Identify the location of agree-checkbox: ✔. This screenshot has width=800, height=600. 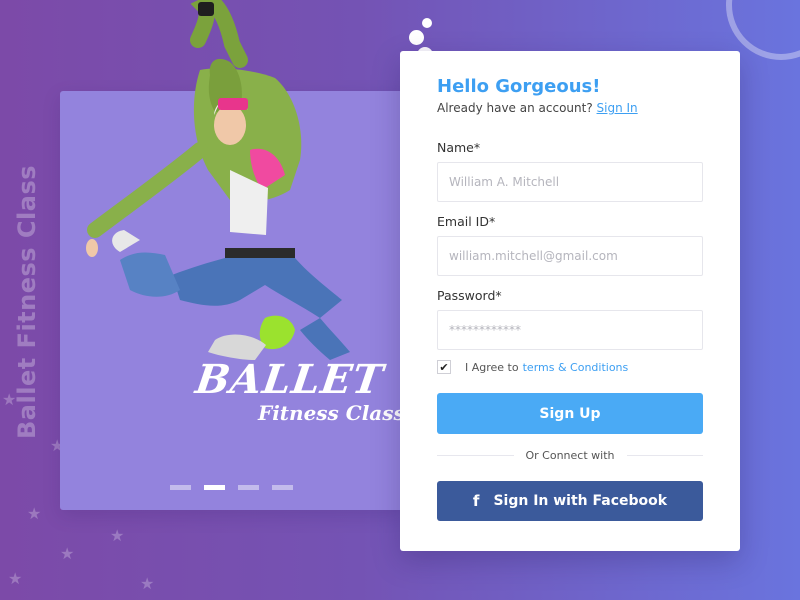
(444, 367).